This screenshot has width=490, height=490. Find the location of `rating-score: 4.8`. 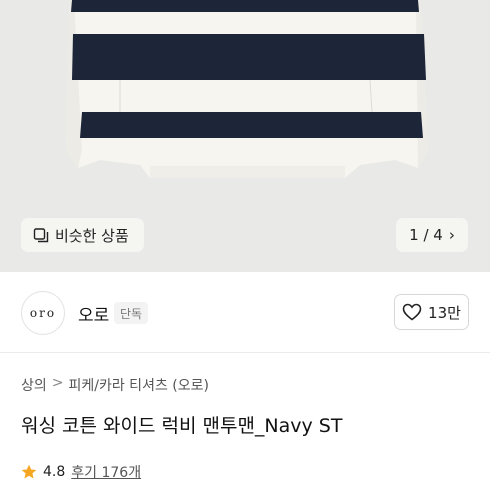

rating-score: 4.8 is located at coordinates (54, 472).